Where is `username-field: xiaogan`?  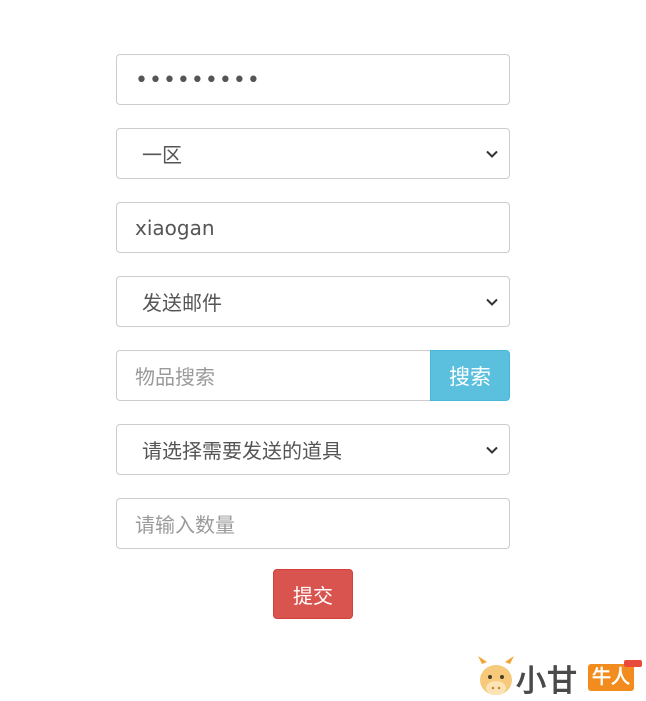 username-field: xiaogan is located at coordinates (313, 227).